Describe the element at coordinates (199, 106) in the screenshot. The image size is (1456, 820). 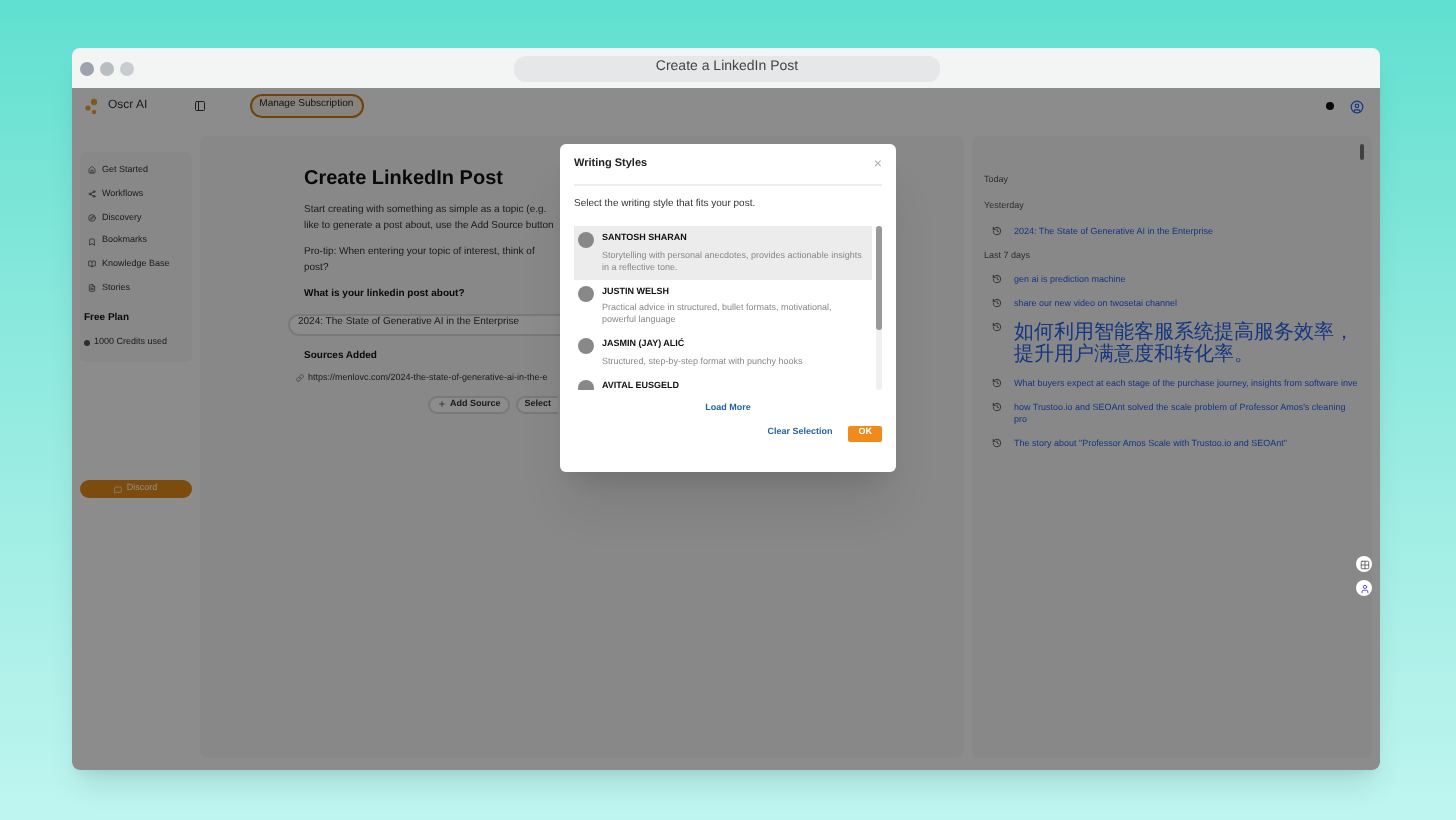
I see `sidebar-toggle-icon` at that location.